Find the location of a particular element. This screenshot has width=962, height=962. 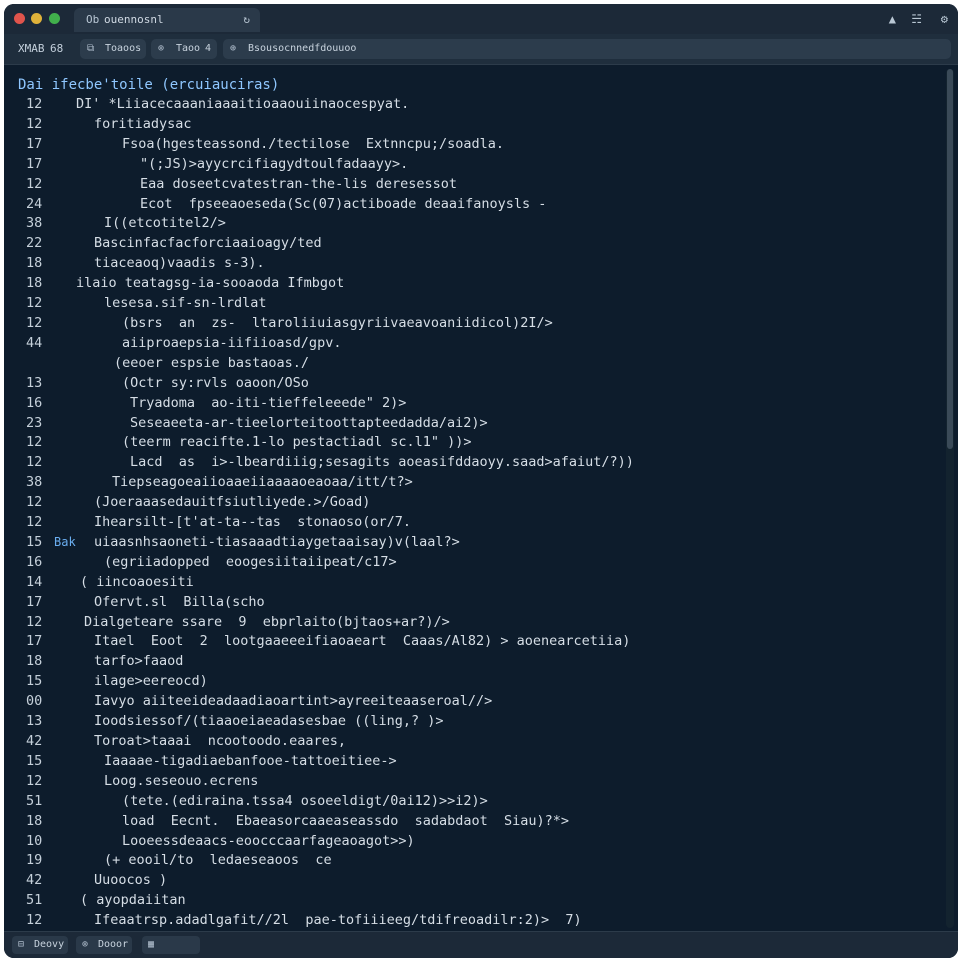

close-window-button is located at coordinates (19, 18).